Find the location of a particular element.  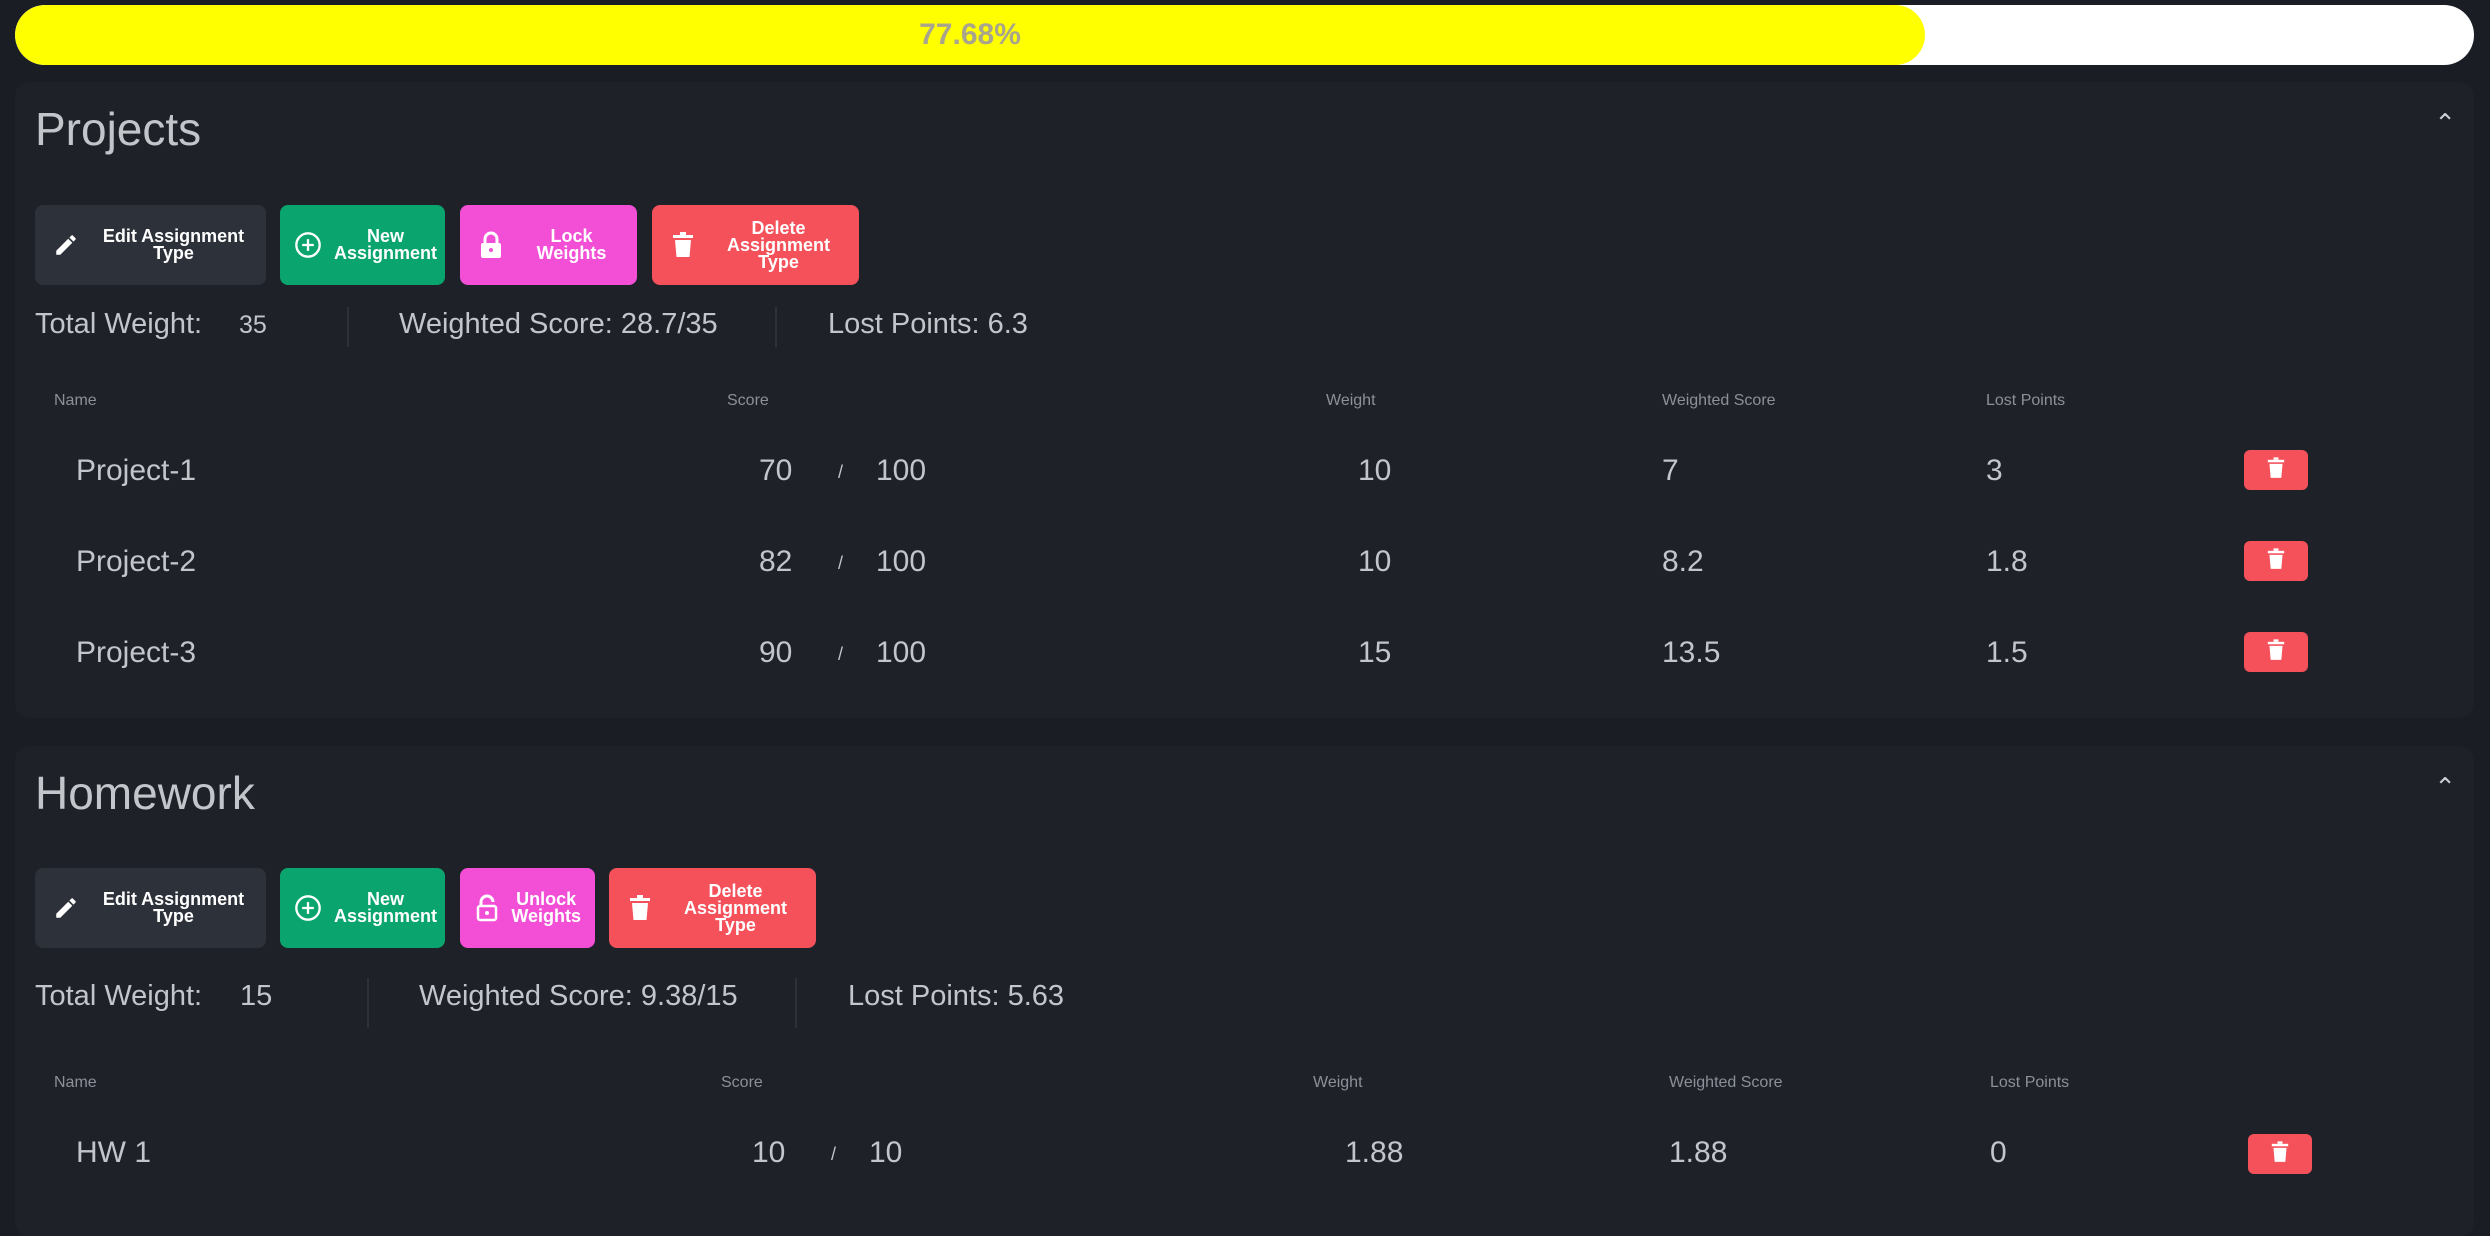

total-weight-value: 15 is located at coordinates (256, 996).